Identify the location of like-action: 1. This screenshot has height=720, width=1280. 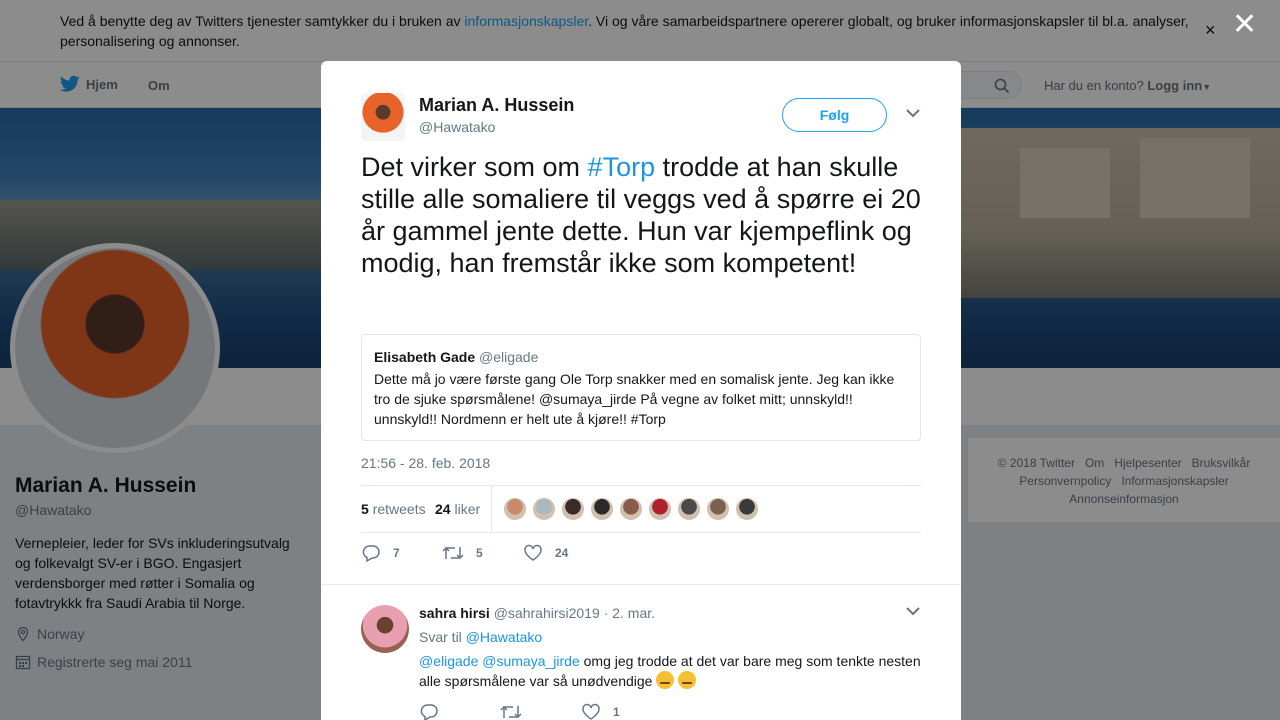
(600, 711).